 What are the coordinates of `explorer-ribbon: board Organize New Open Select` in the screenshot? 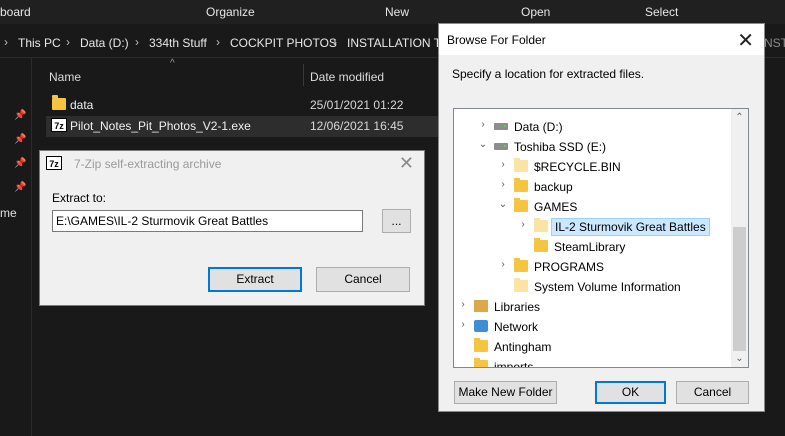 It's located at (392, 12).